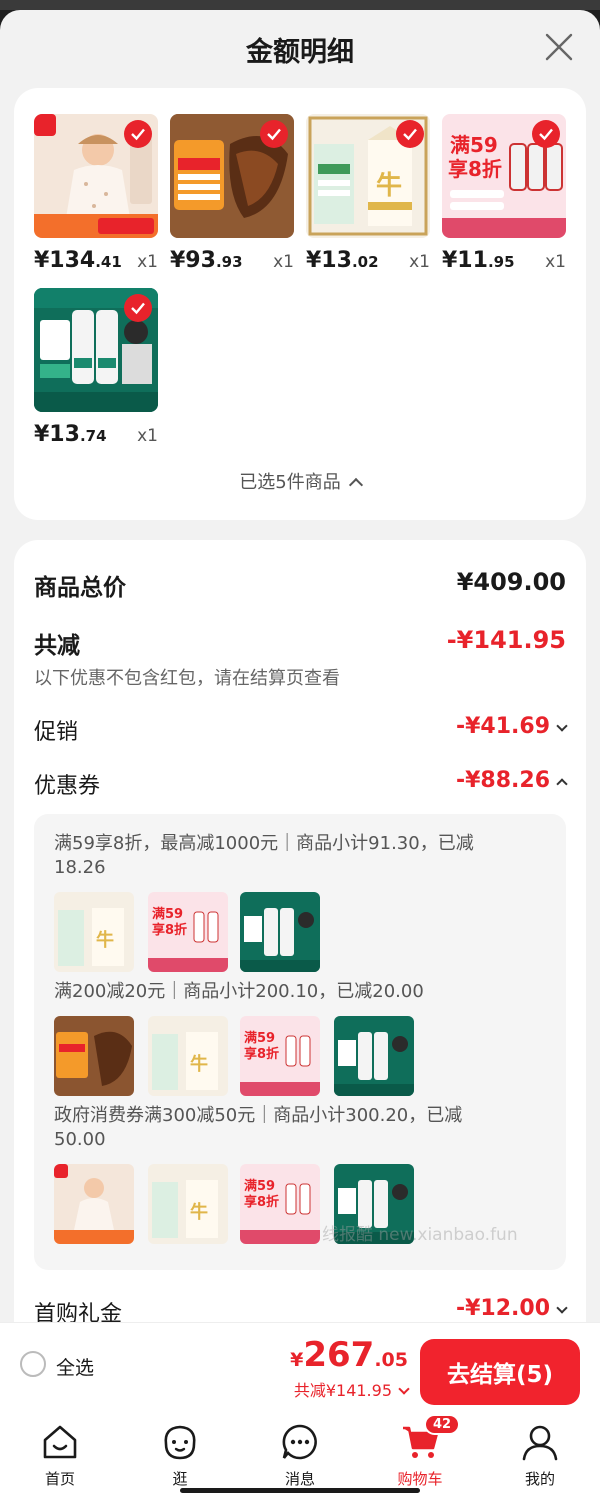  What do you see at coordinates (420, 1235) in the screenshot?
I see `watermark: 线报酷 new.xianbao.fun` at bounding box center [420, 1235].